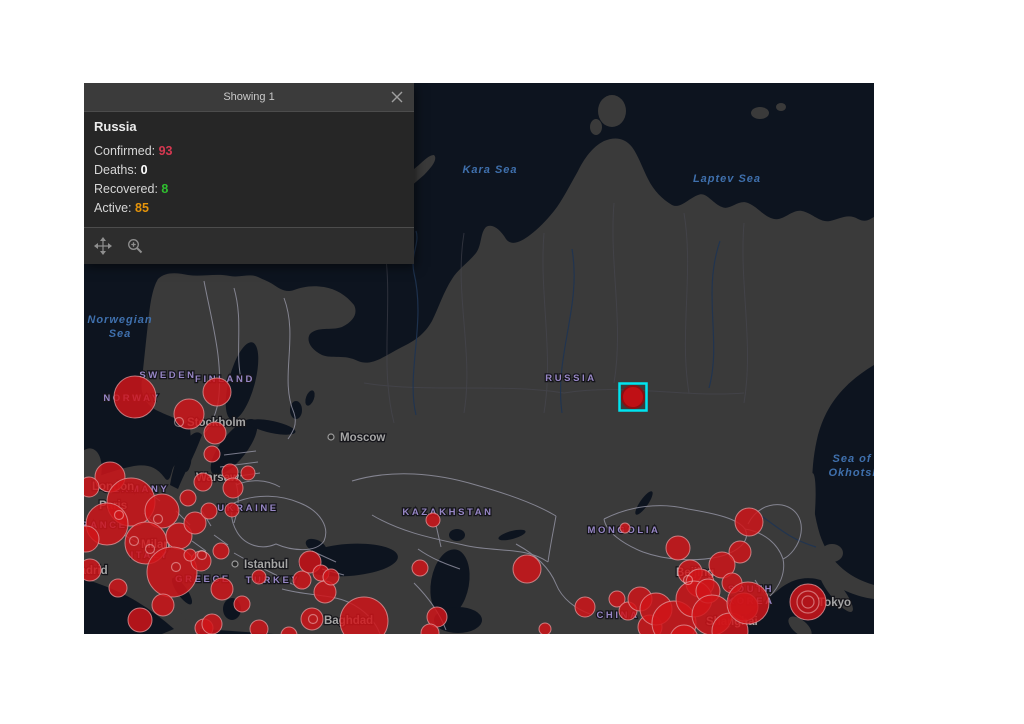 Image resolution: width=1024 pixels, height=724 pixels. What do you see at coordinates (249, 189) in the screenshot?
I see `popup-field-recovered: Recovered: 8` at bounding box center [249, 189].